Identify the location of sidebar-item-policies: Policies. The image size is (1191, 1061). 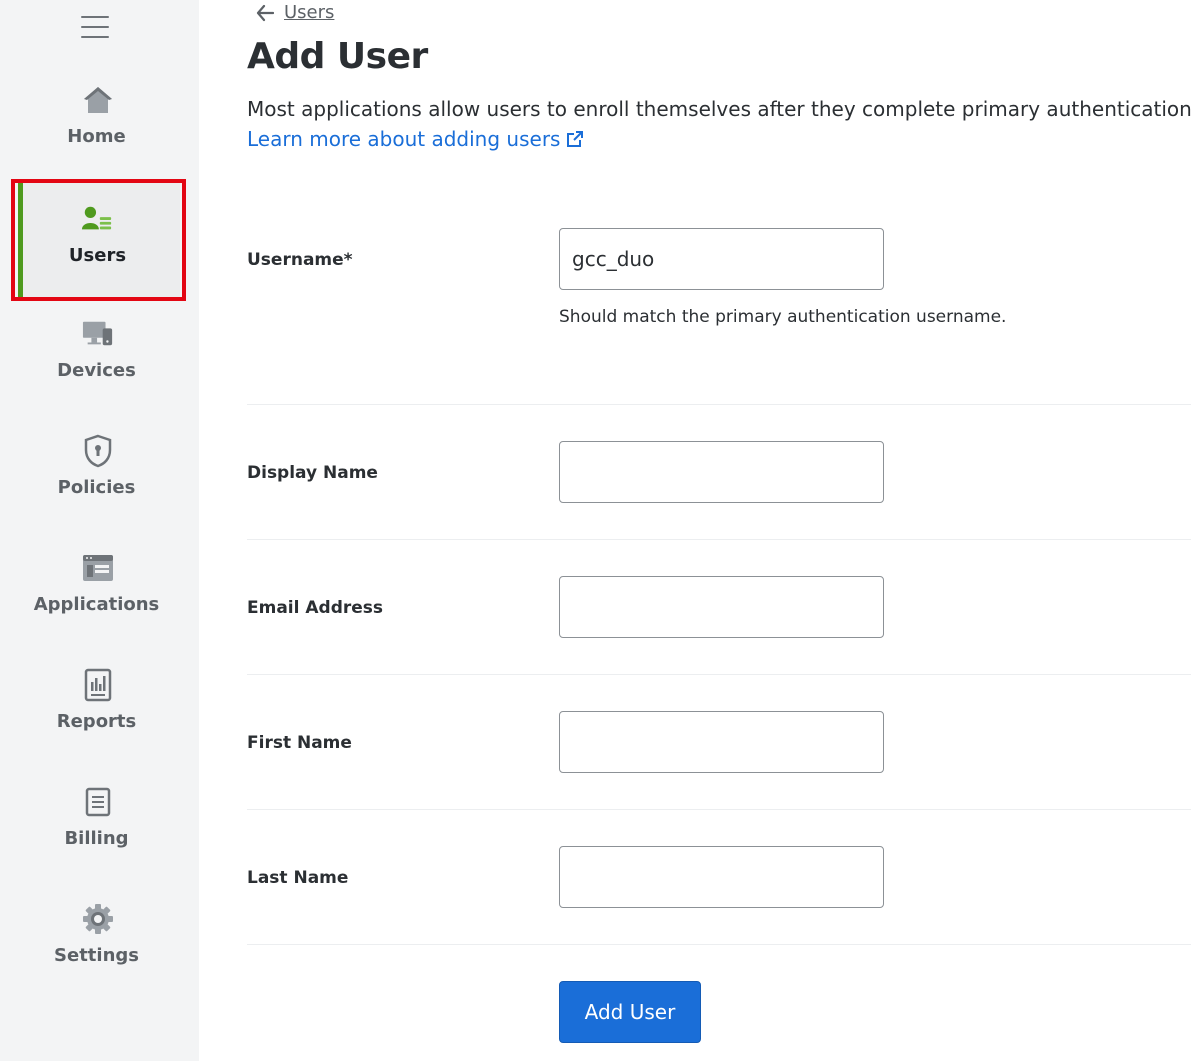
(100, 472).